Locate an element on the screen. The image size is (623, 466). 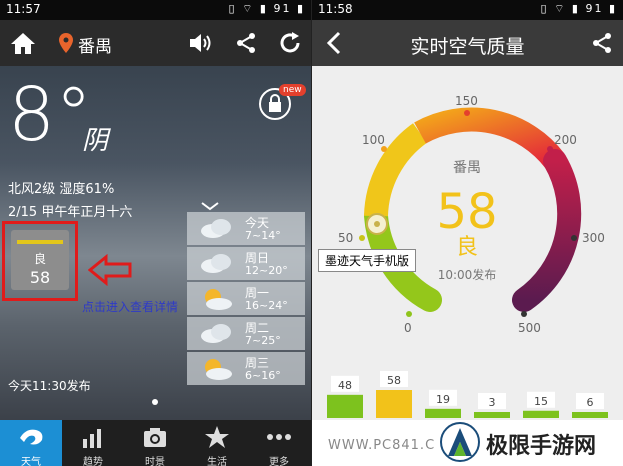
gauge-published: 10:00发布 is located at coordinates (467, 274).